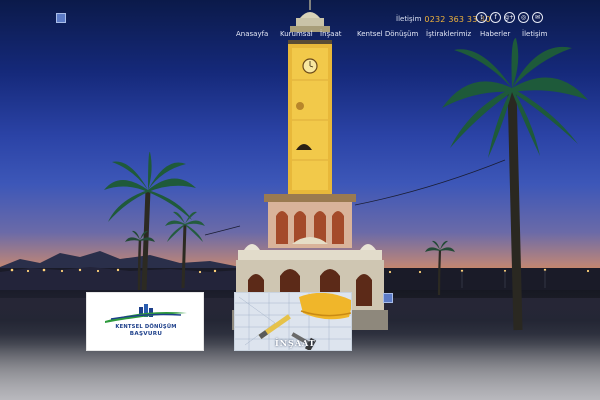 Image resolution: width=600 pixels, height=400 pixels. Describe the element at coordinates (330, 34) in the screenshot. I see `nav-item-insaat: İnşaat` at that location.